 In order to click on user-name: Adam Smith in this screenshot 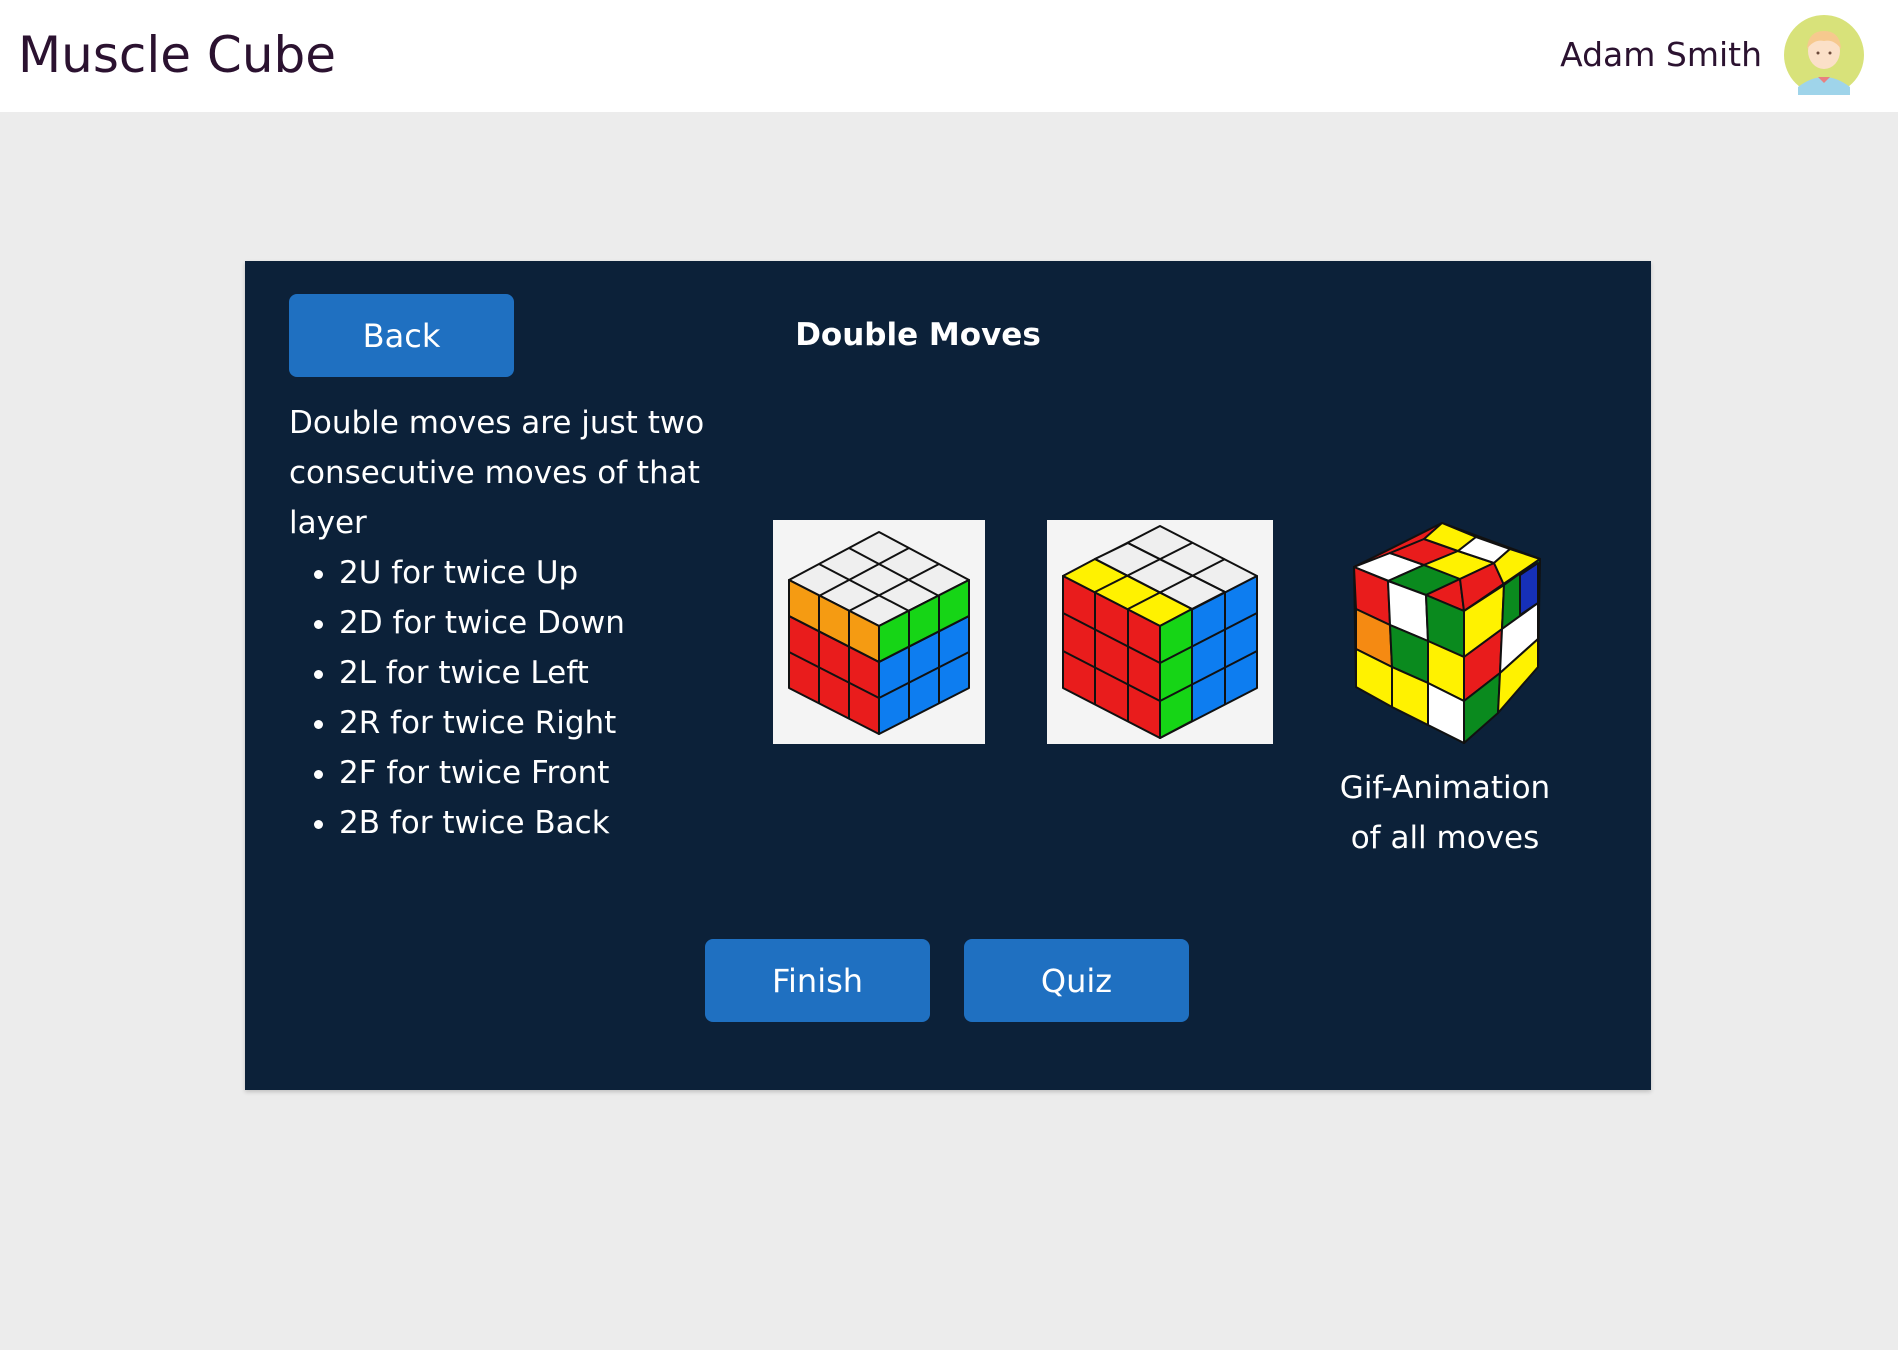, I will do `click(1661, 55)`.